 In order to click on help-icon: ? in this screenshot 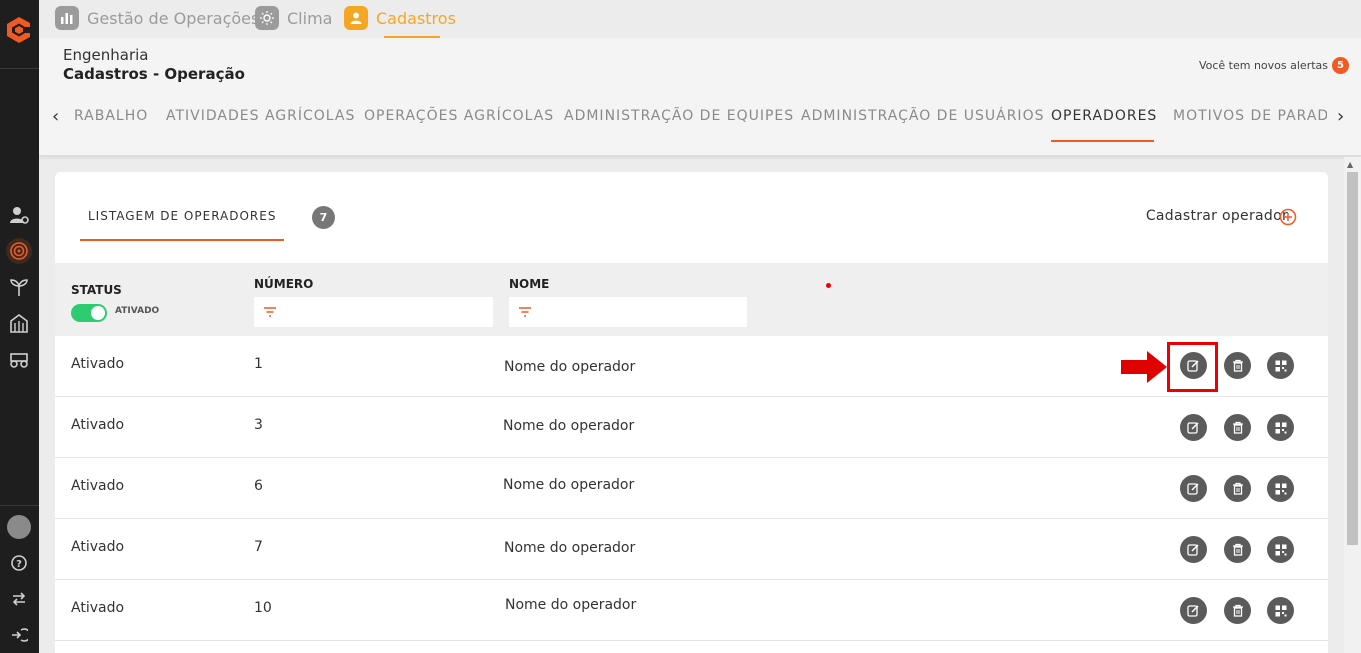, I will do `click(19, 563)`.